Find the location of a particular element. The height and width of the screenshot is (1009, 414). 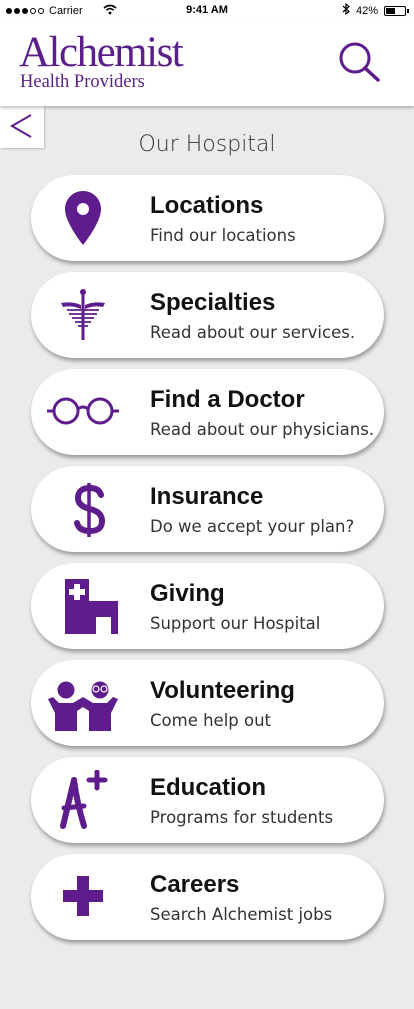

battery-percent: 42% is located at coordinates (366, 10).